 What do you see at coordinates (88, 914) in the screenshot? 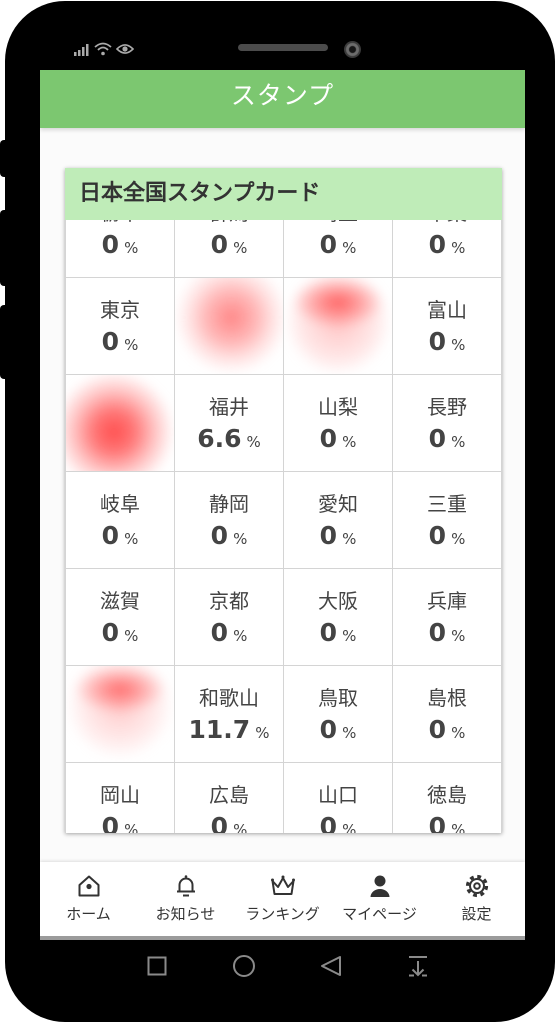
I see `tab-label: ホーム` at bounding box center [88, 914].